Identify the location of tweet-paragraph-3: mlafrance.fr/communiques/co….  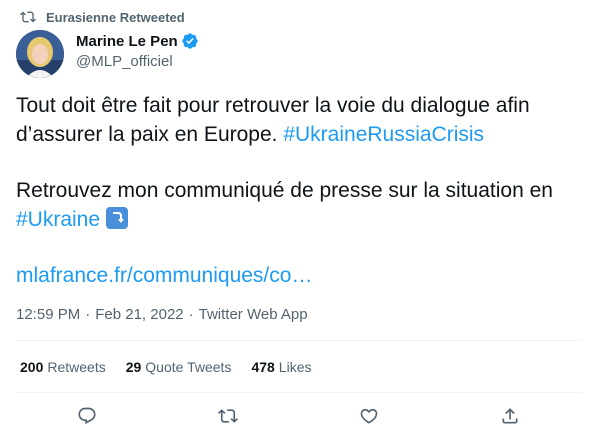
(299, 276).